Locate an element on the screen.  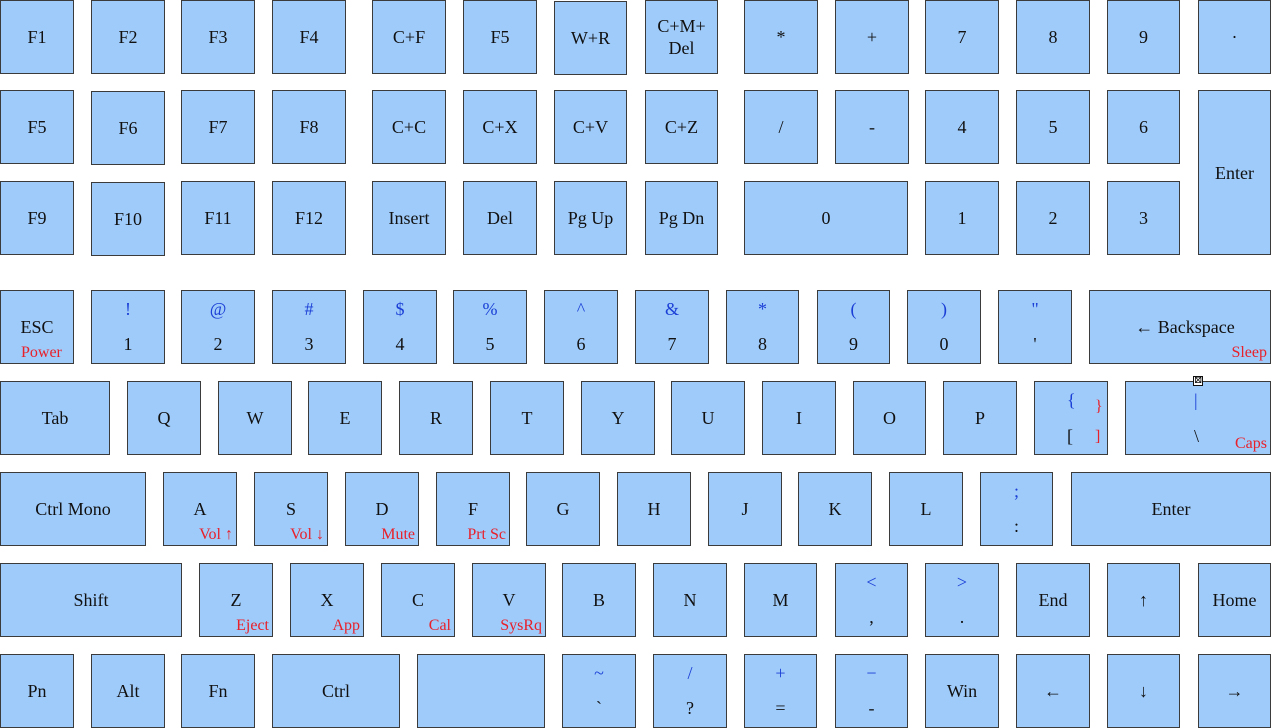
key-s: S Vol ↓ is located at coordinates (291, 509).